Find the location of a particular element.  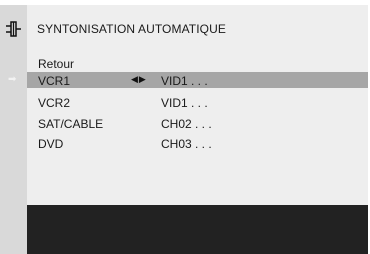

right-arrow-icon: ➡ is located at coordinates (12, 79).